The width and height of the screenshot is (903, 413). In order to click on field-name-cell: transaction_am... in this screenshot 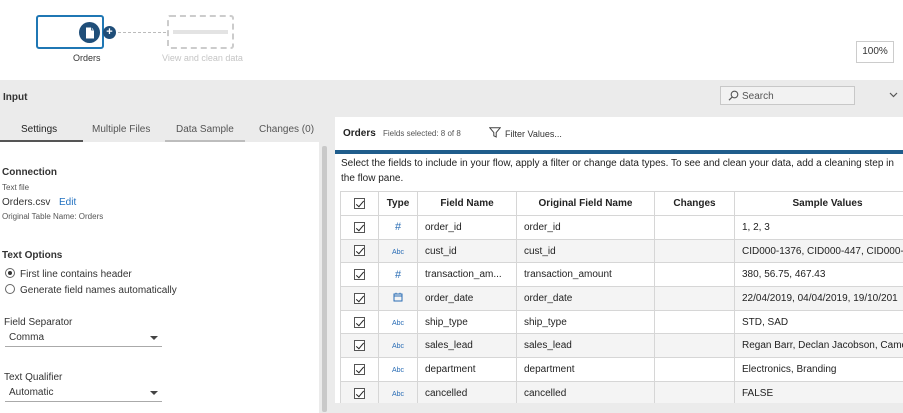, I will do `click(467, 275)`.